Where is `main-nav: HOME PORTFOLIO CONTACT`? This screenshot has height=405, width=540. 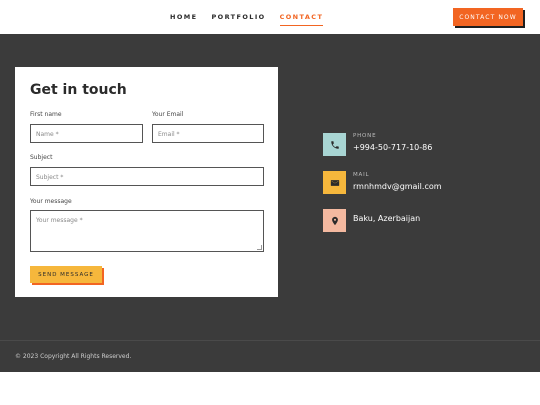
main-nav: HOME PORTFOLIO CONTACT is located at coordinates (246, 19).